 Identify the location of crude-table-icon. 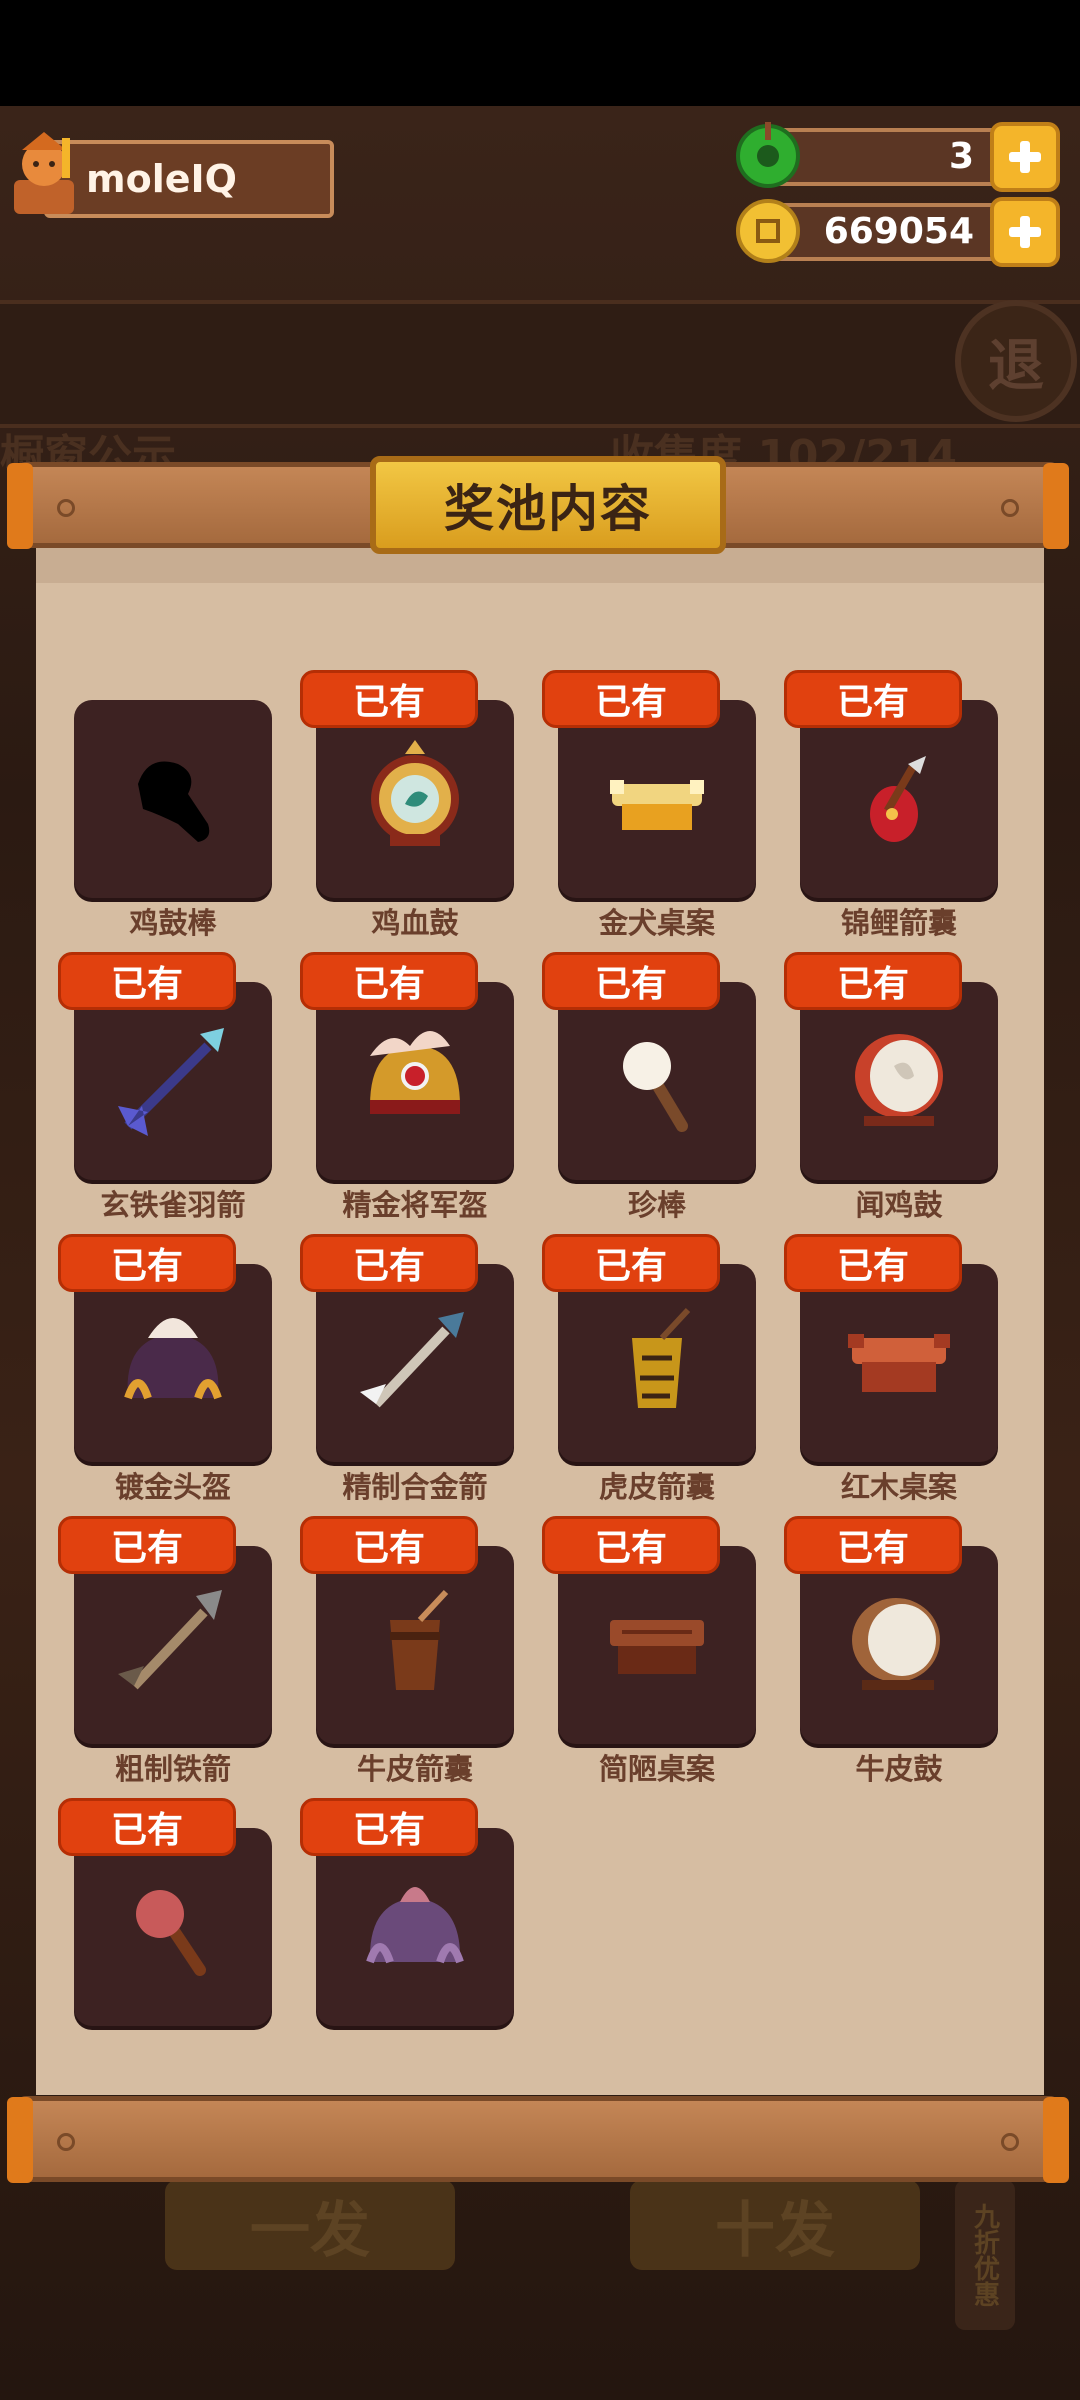
(657, 1647).